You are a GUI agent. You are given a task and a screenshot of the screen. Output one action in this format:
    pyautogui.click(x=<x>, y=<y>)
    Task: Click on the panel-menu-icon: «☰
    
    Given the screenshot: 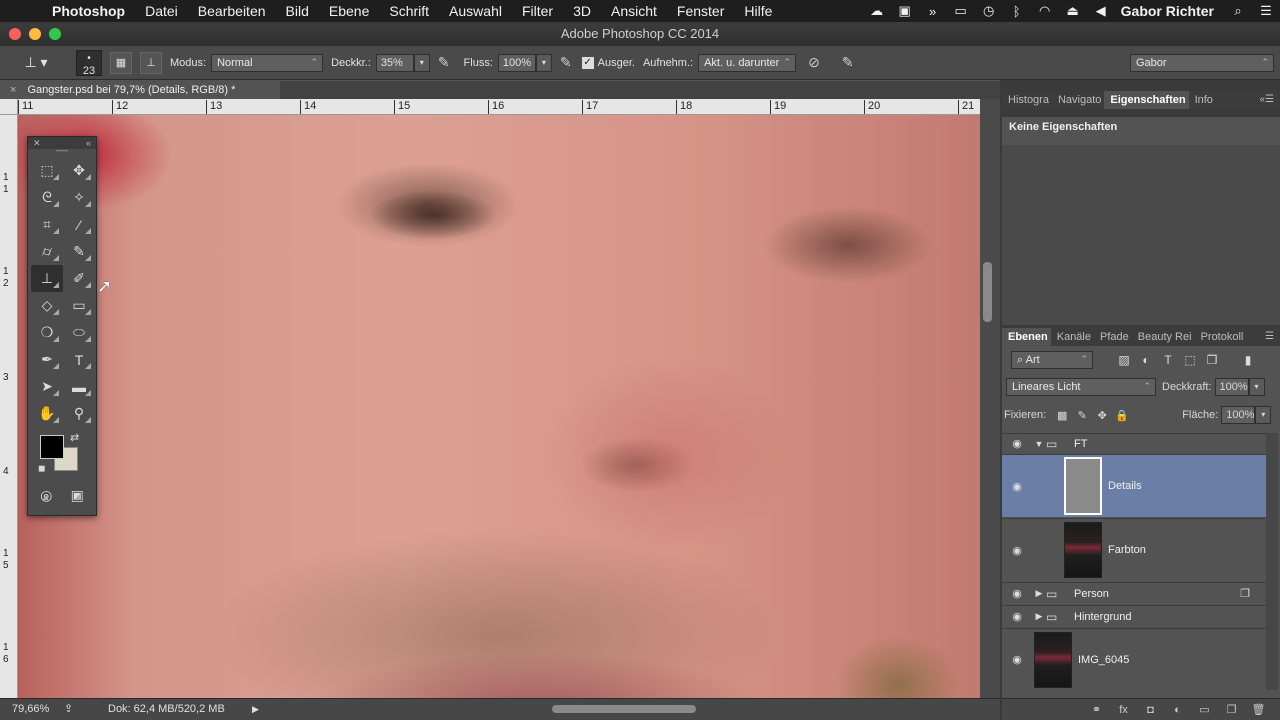 What is the action you would take?
    pyautogui.click(x=1266, y=100)
    